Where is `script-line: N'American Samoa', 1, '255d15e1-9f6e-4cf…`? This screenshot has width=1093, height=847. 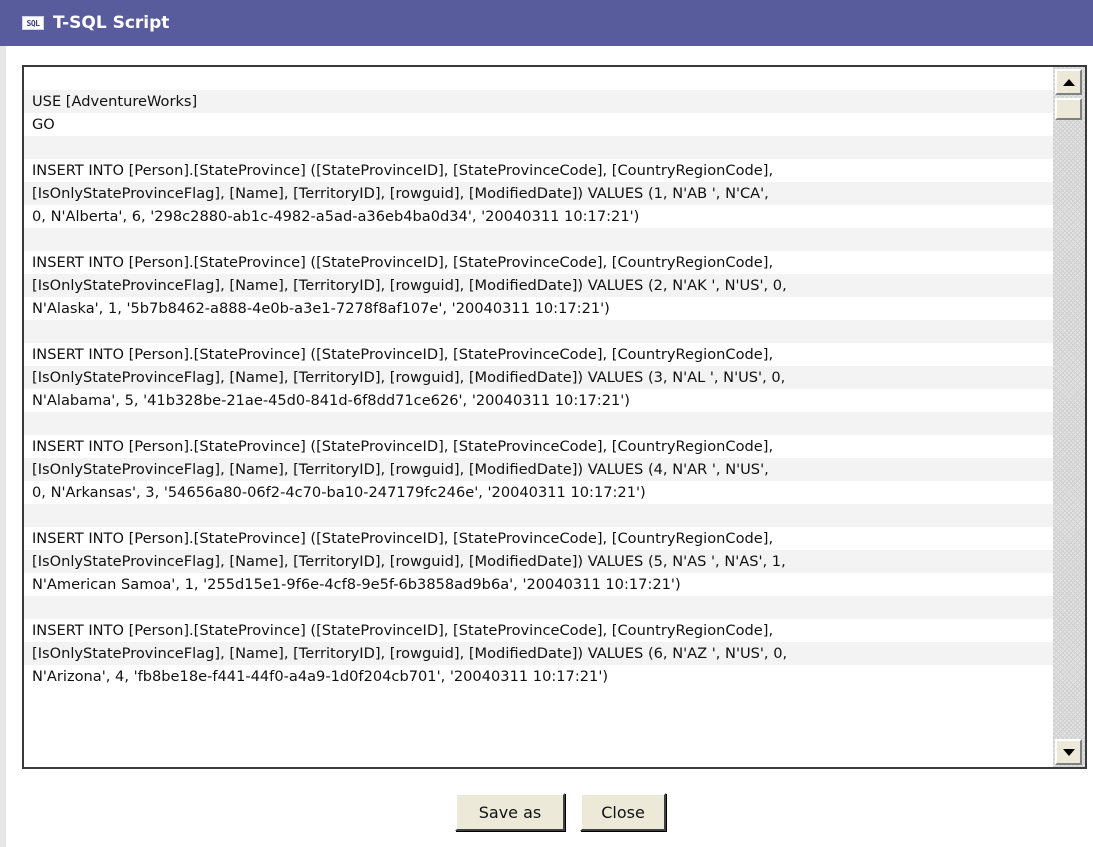 script-line: N'American Samoa', 1, '255d15e1-9f6e-4cf… is located at coordinates (356, 584).